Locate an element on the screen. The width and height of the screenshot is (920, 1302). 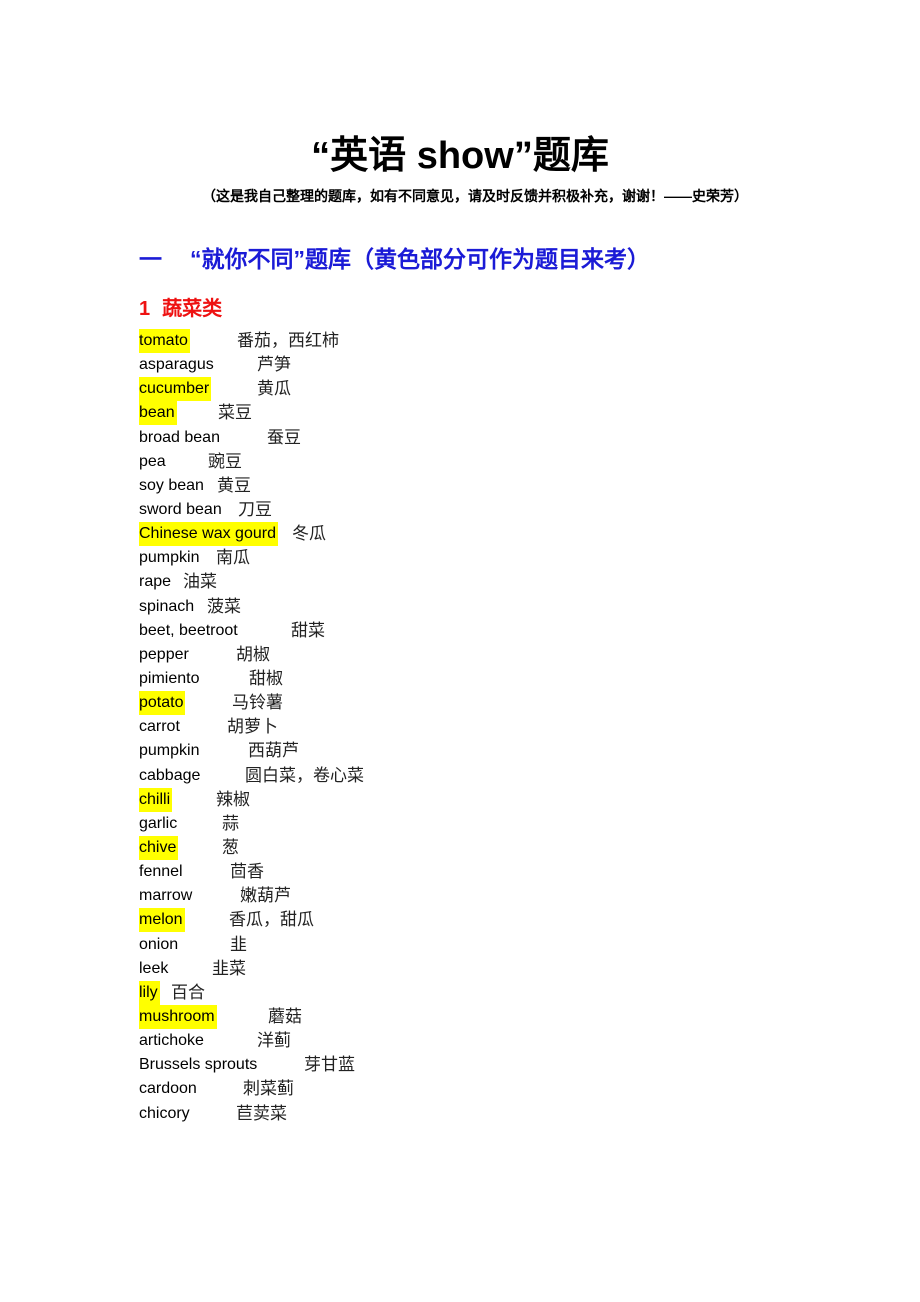
vocabulary-row: leek 韭菜 is located at coordinates (439, 969).